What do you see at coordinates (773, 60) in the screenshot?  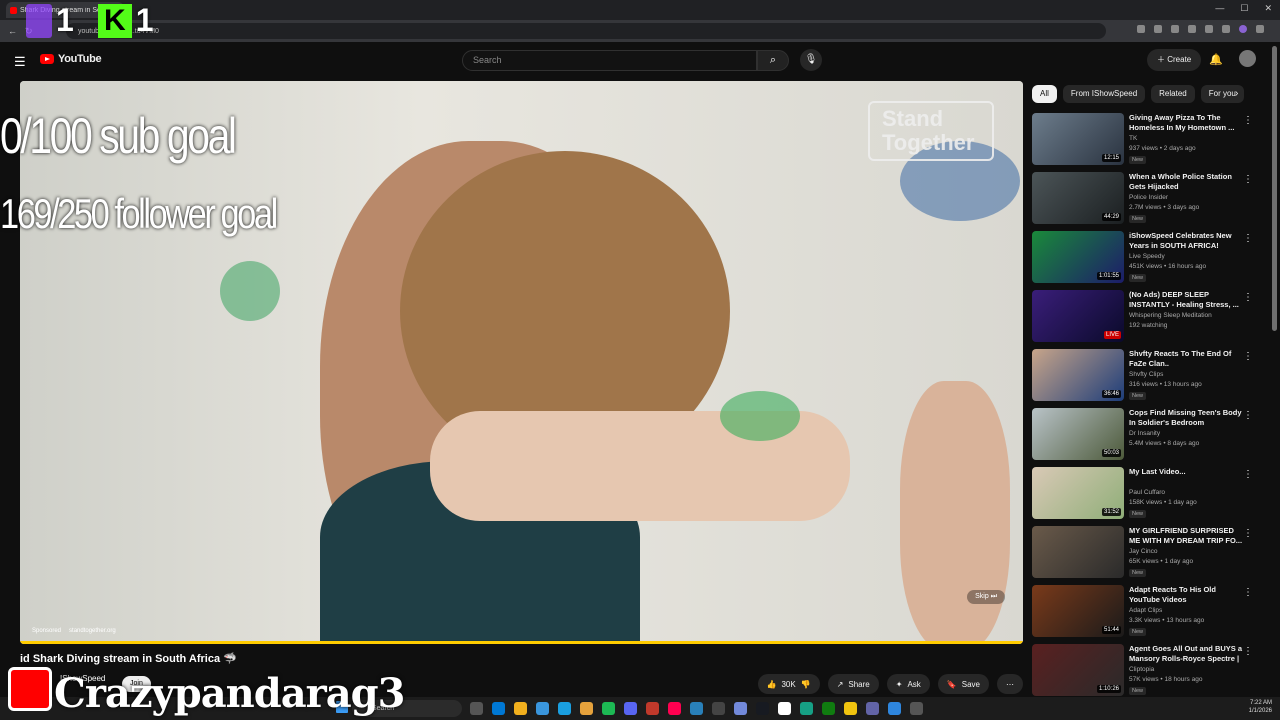 I see `search-icon: ⌕` at bounding box center [773, 60].